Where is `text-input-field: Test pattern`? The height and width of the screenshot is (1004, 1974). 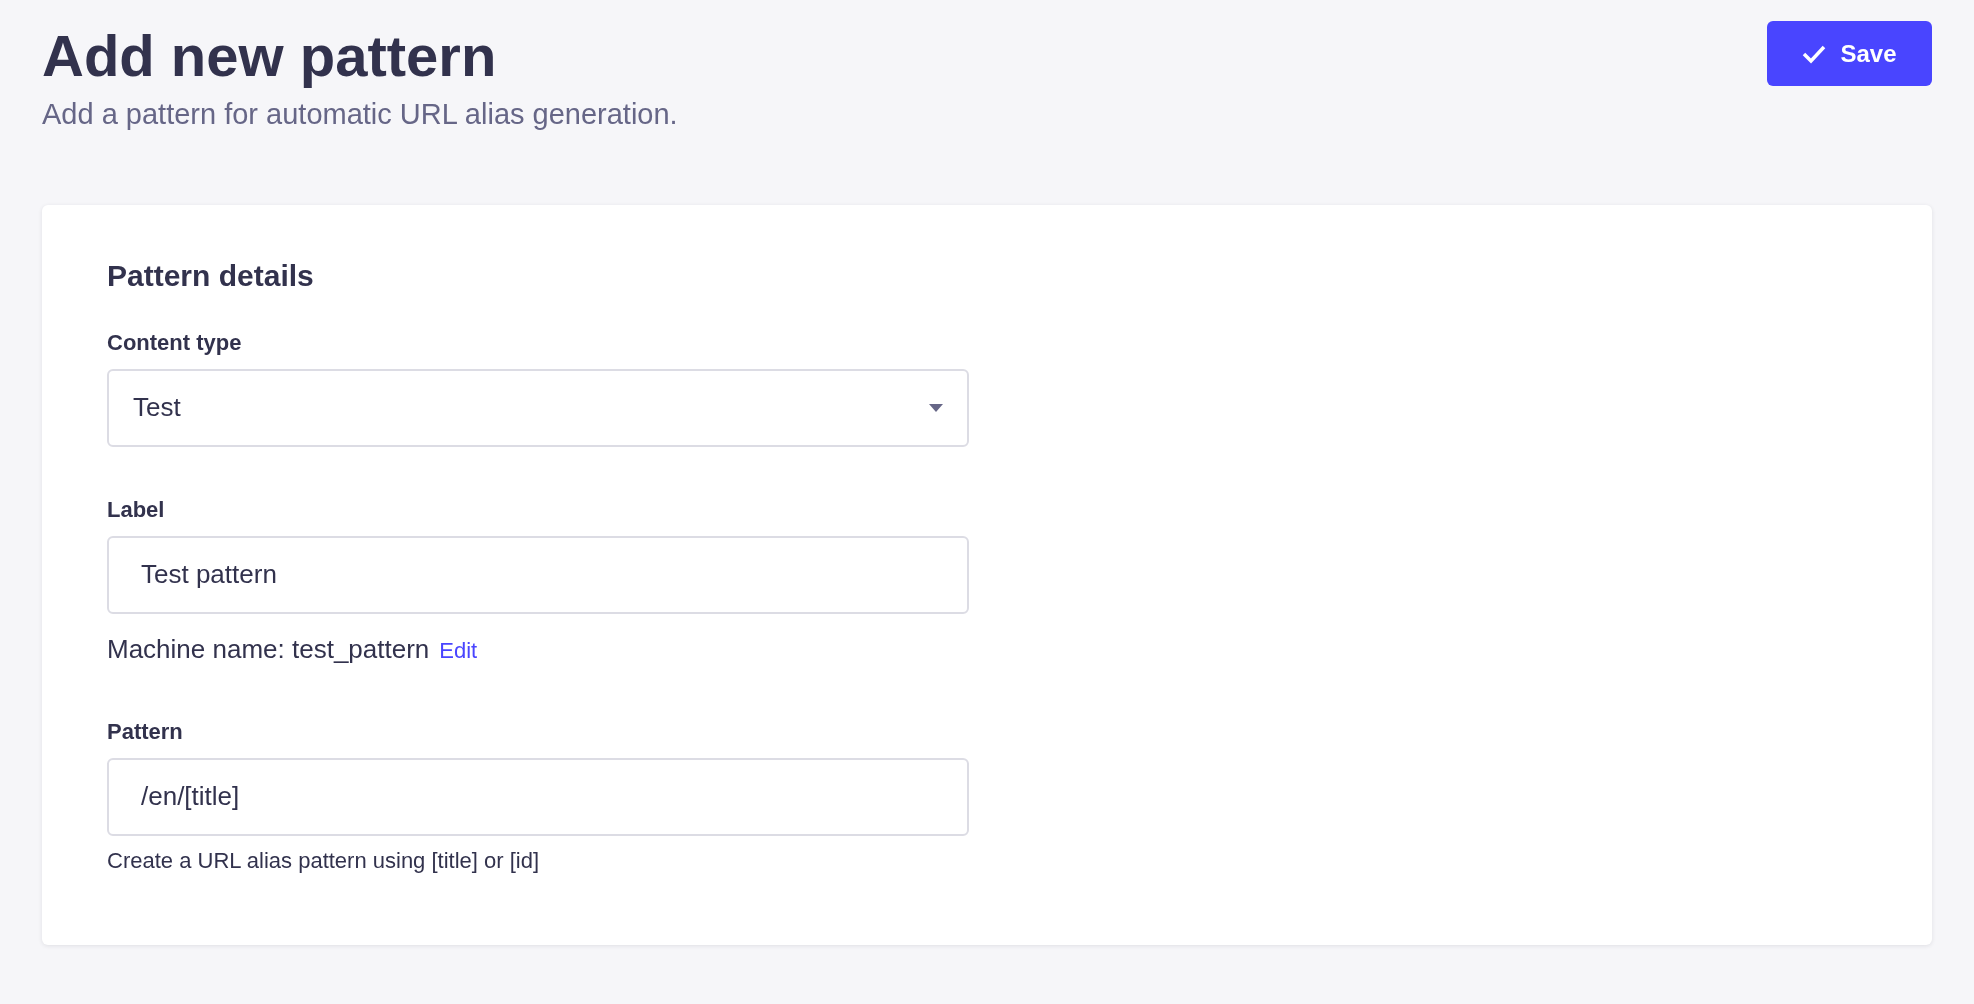 text-input-field: Test pattern is located at coordinates (538, 574).